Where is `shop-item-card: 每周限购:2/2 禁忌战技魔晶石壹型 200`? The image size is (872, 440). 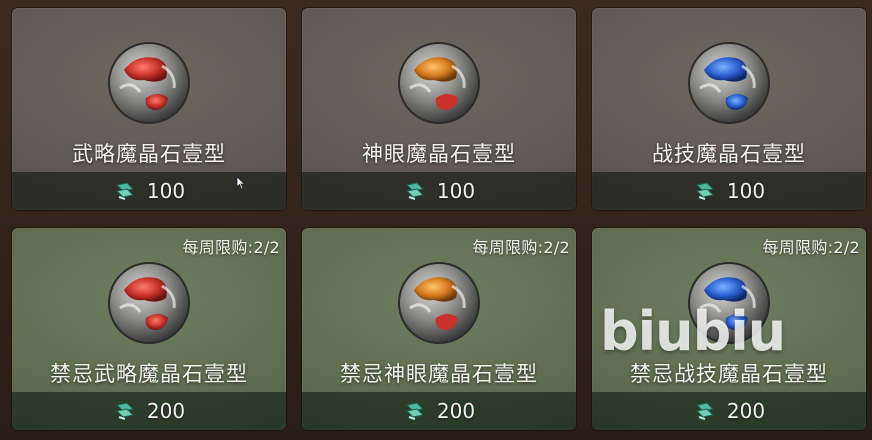
shop-item-card: 每周限购:2/2 禁忌战技魔晶石壹型 200 is located at coordinates (729, 329).